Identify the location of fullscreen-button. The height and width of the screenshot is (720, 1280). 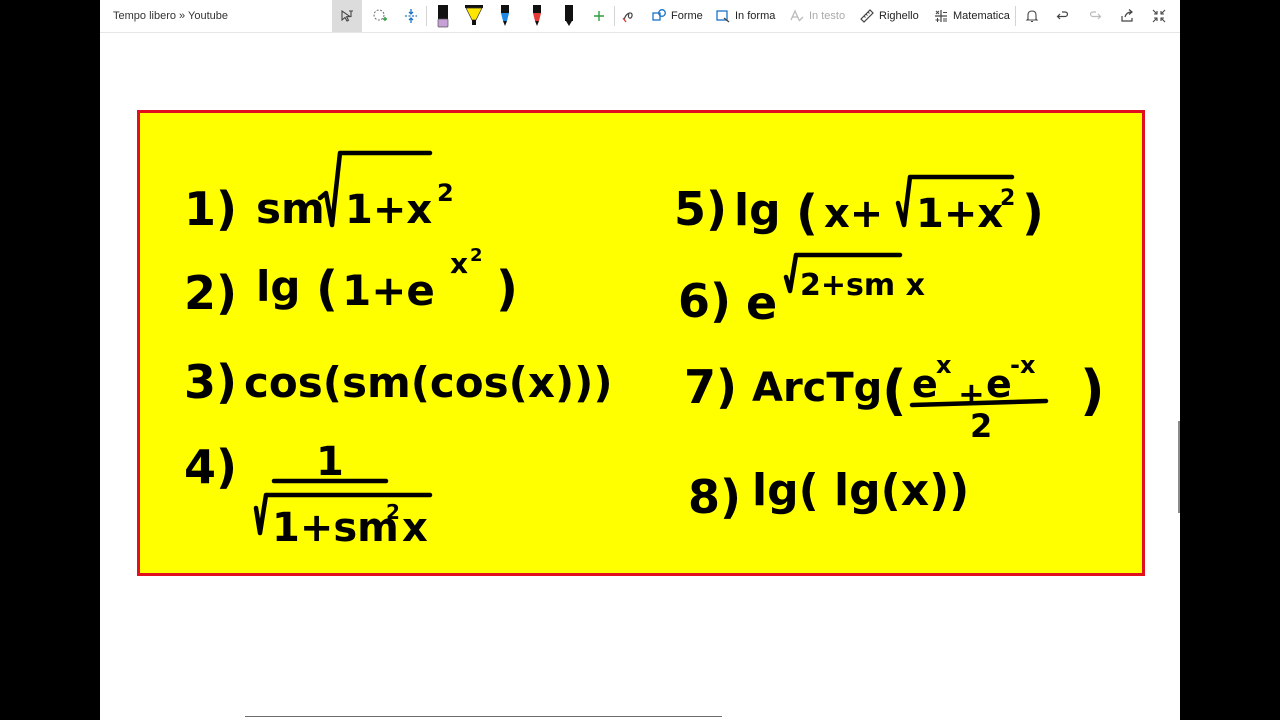
(1159, 16).